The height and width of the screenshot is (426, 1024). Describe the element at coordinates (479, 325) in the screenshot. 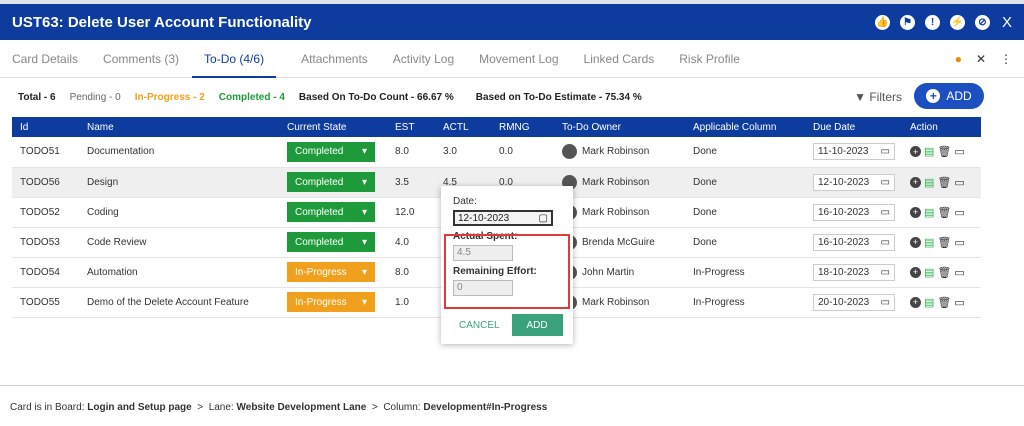

I see `cancel-button: CANCEL` at that location.